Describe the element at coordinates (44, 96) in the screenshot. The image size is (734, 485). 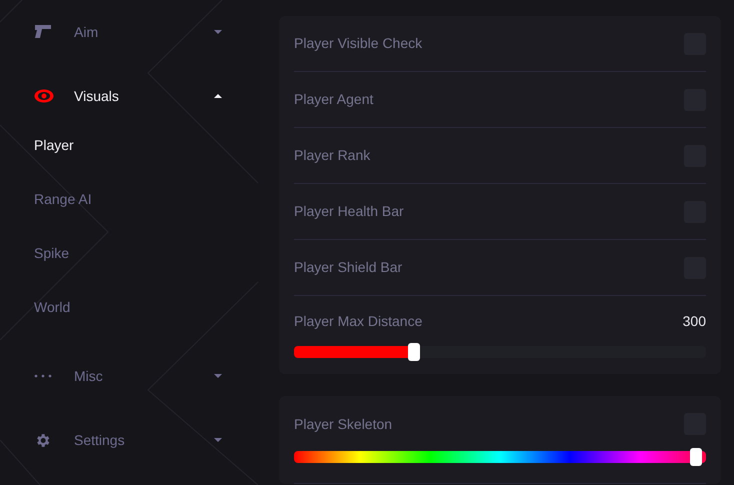
I see `eye-icon` at that location.